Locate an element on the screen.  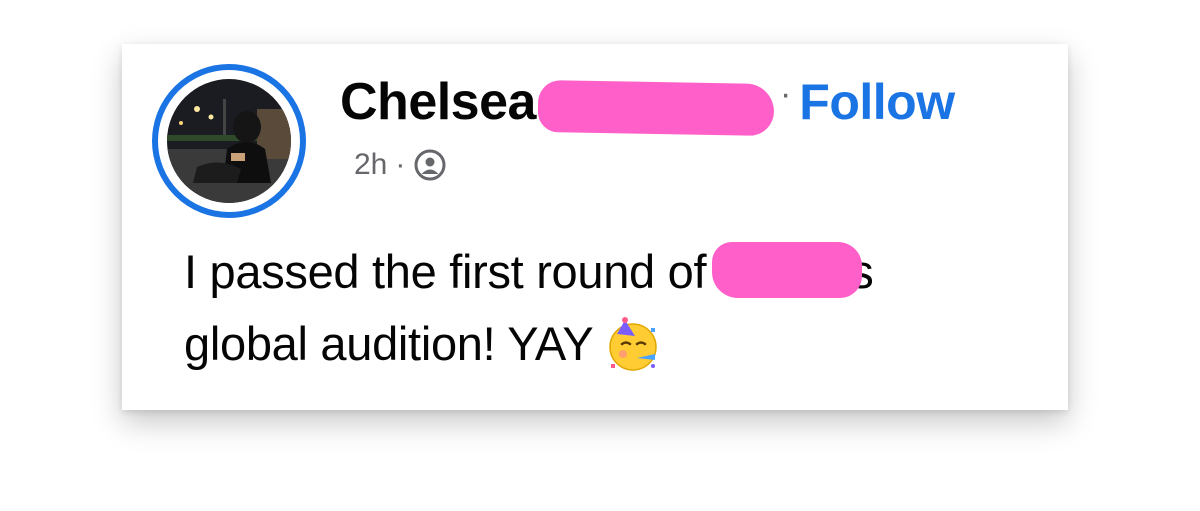
post-timestamp: 2h is located at coordinates (370, 165).